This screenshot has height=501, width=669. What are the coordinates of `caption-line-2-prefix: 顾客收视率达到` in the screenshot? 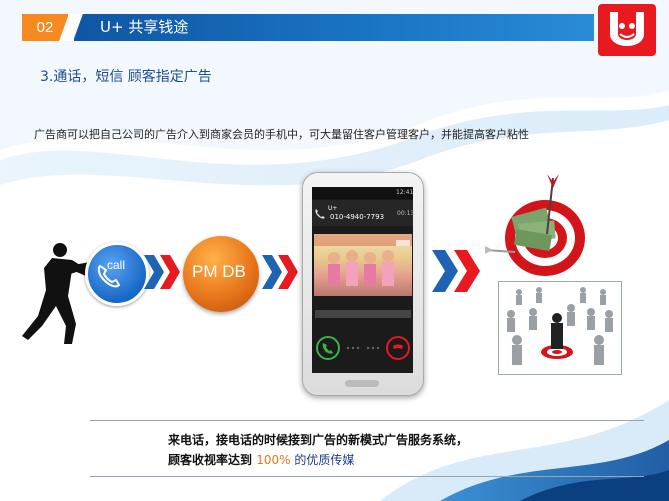 It's located at (212, 460).